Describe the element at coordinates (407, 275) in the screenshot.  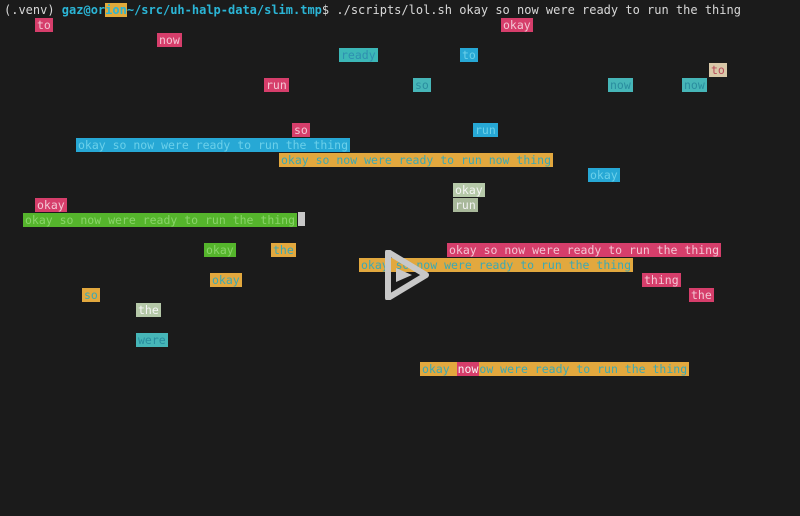
I see `play-icon` at that location.